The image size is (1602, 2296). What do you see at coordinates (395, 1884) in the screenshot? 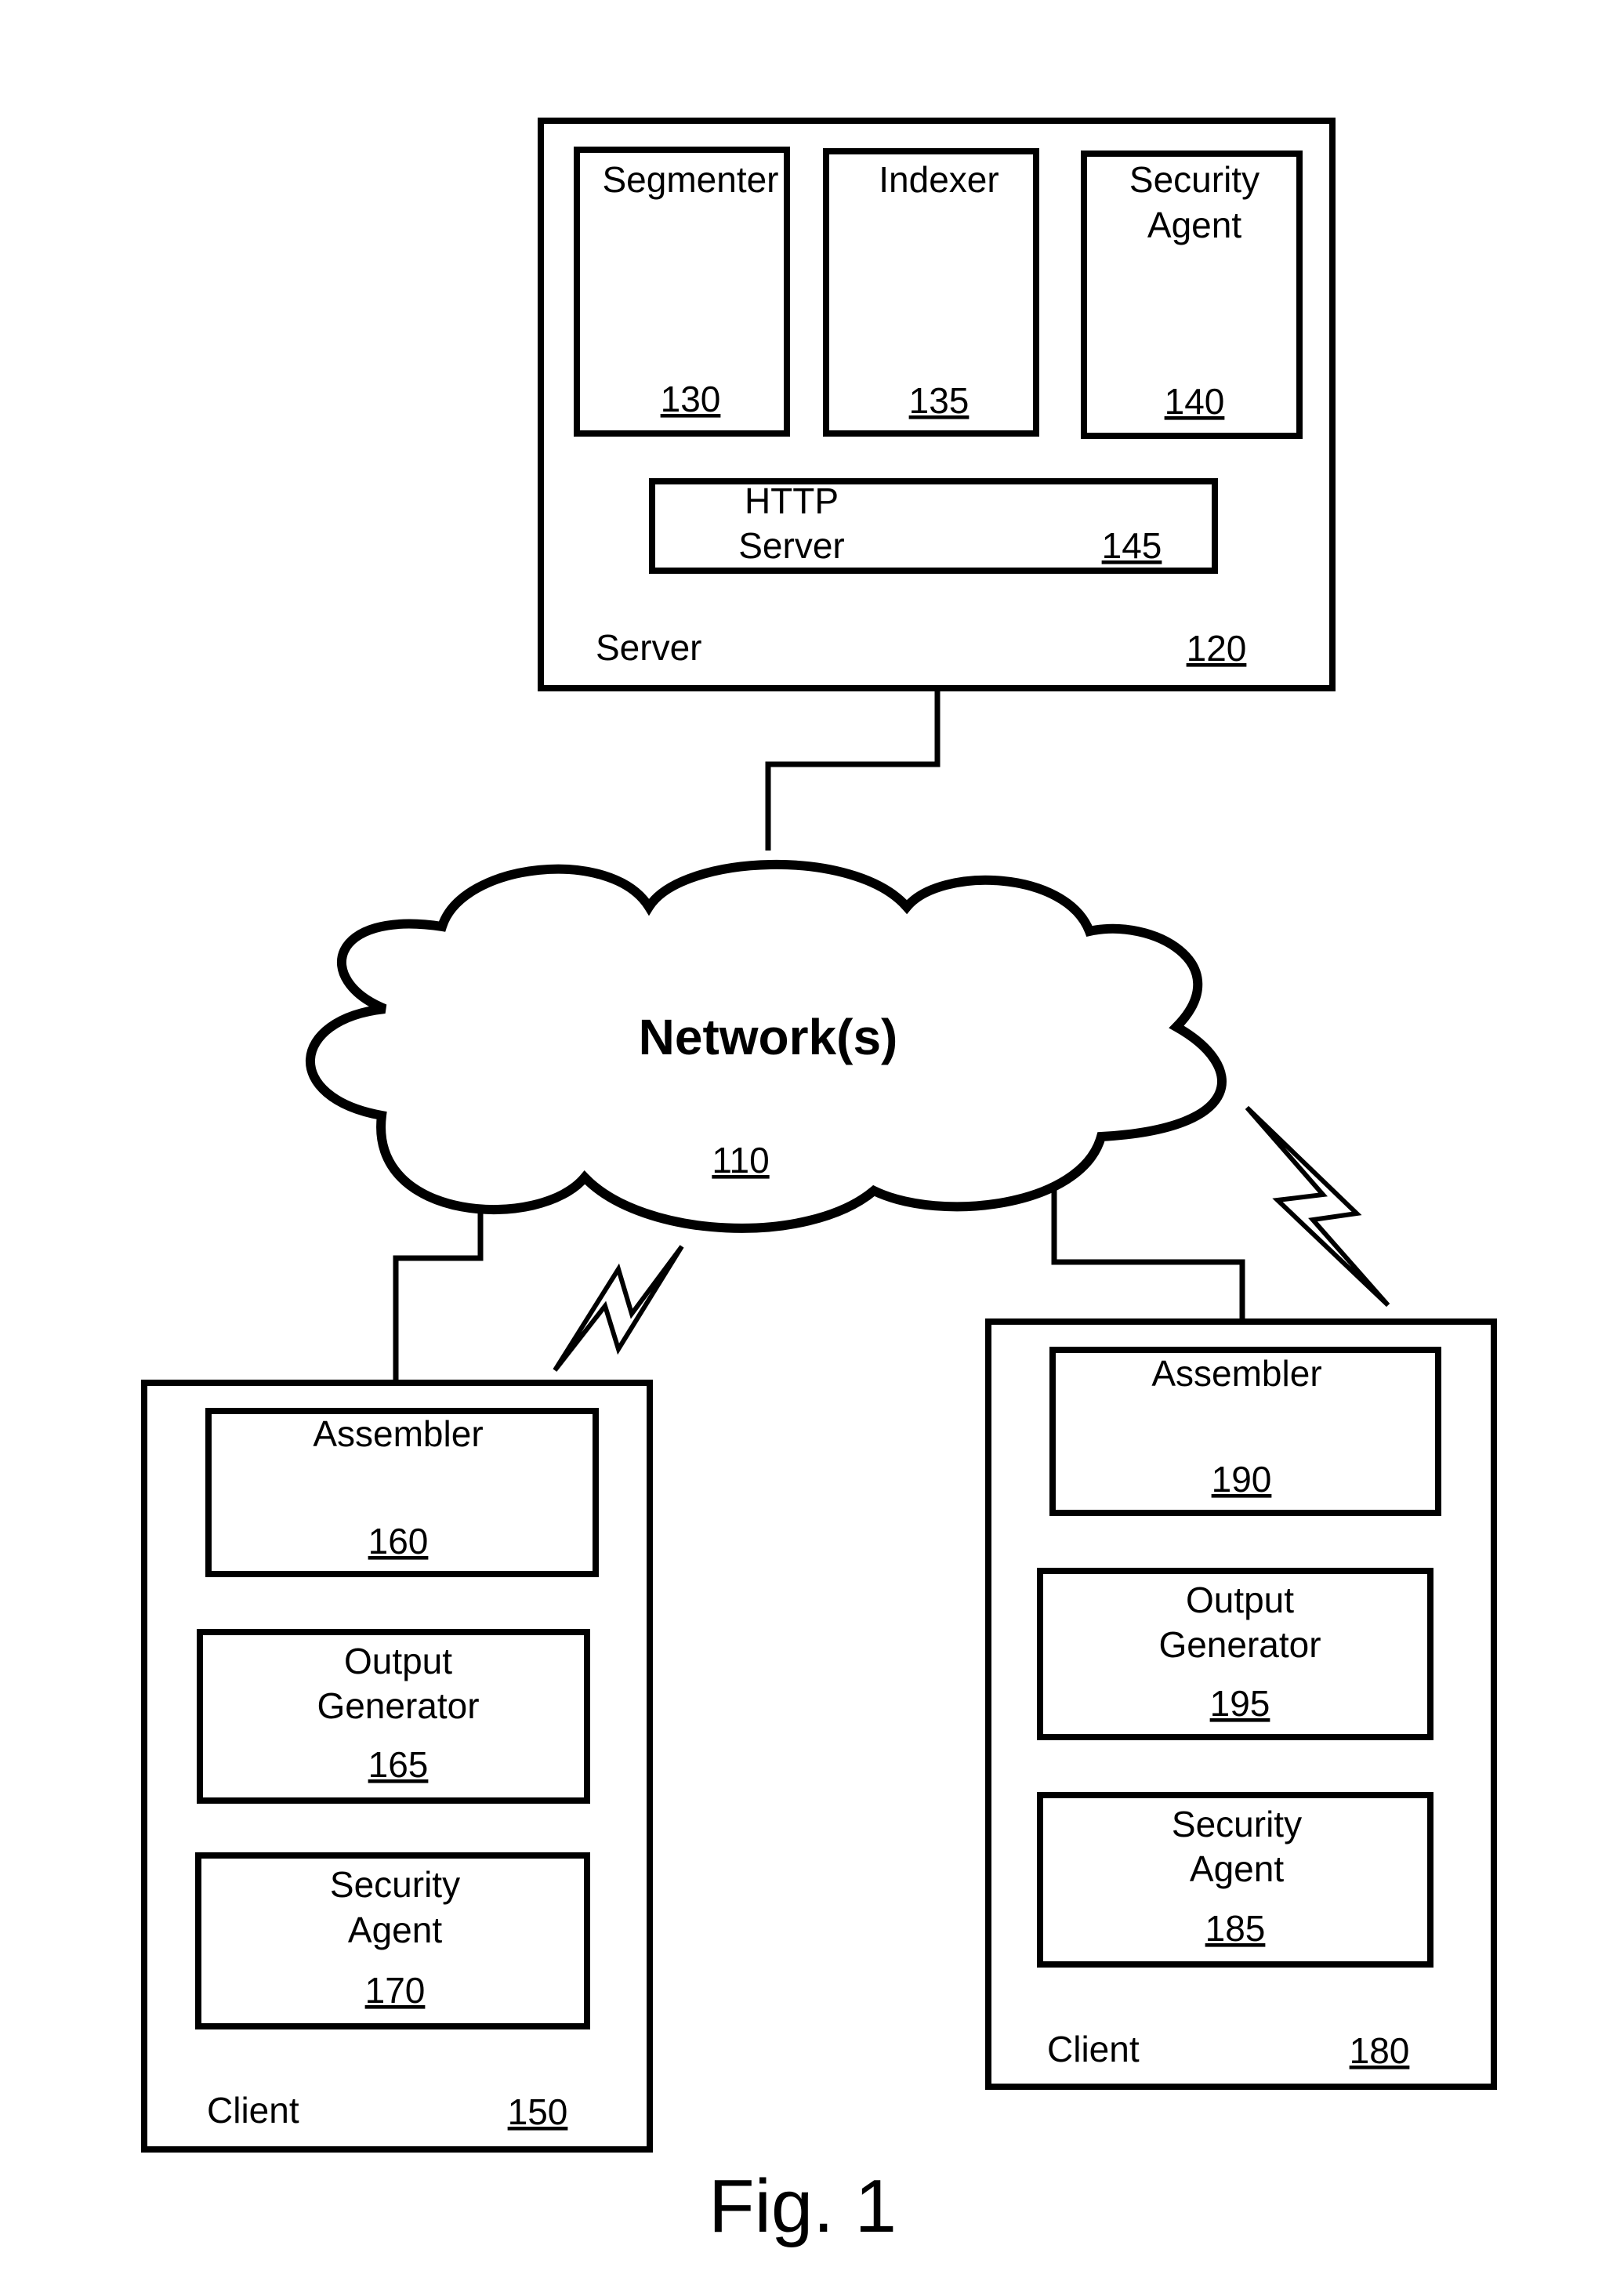
I see `client150-security-agent-label-line1: Security` at bounding box center [395, 1884].